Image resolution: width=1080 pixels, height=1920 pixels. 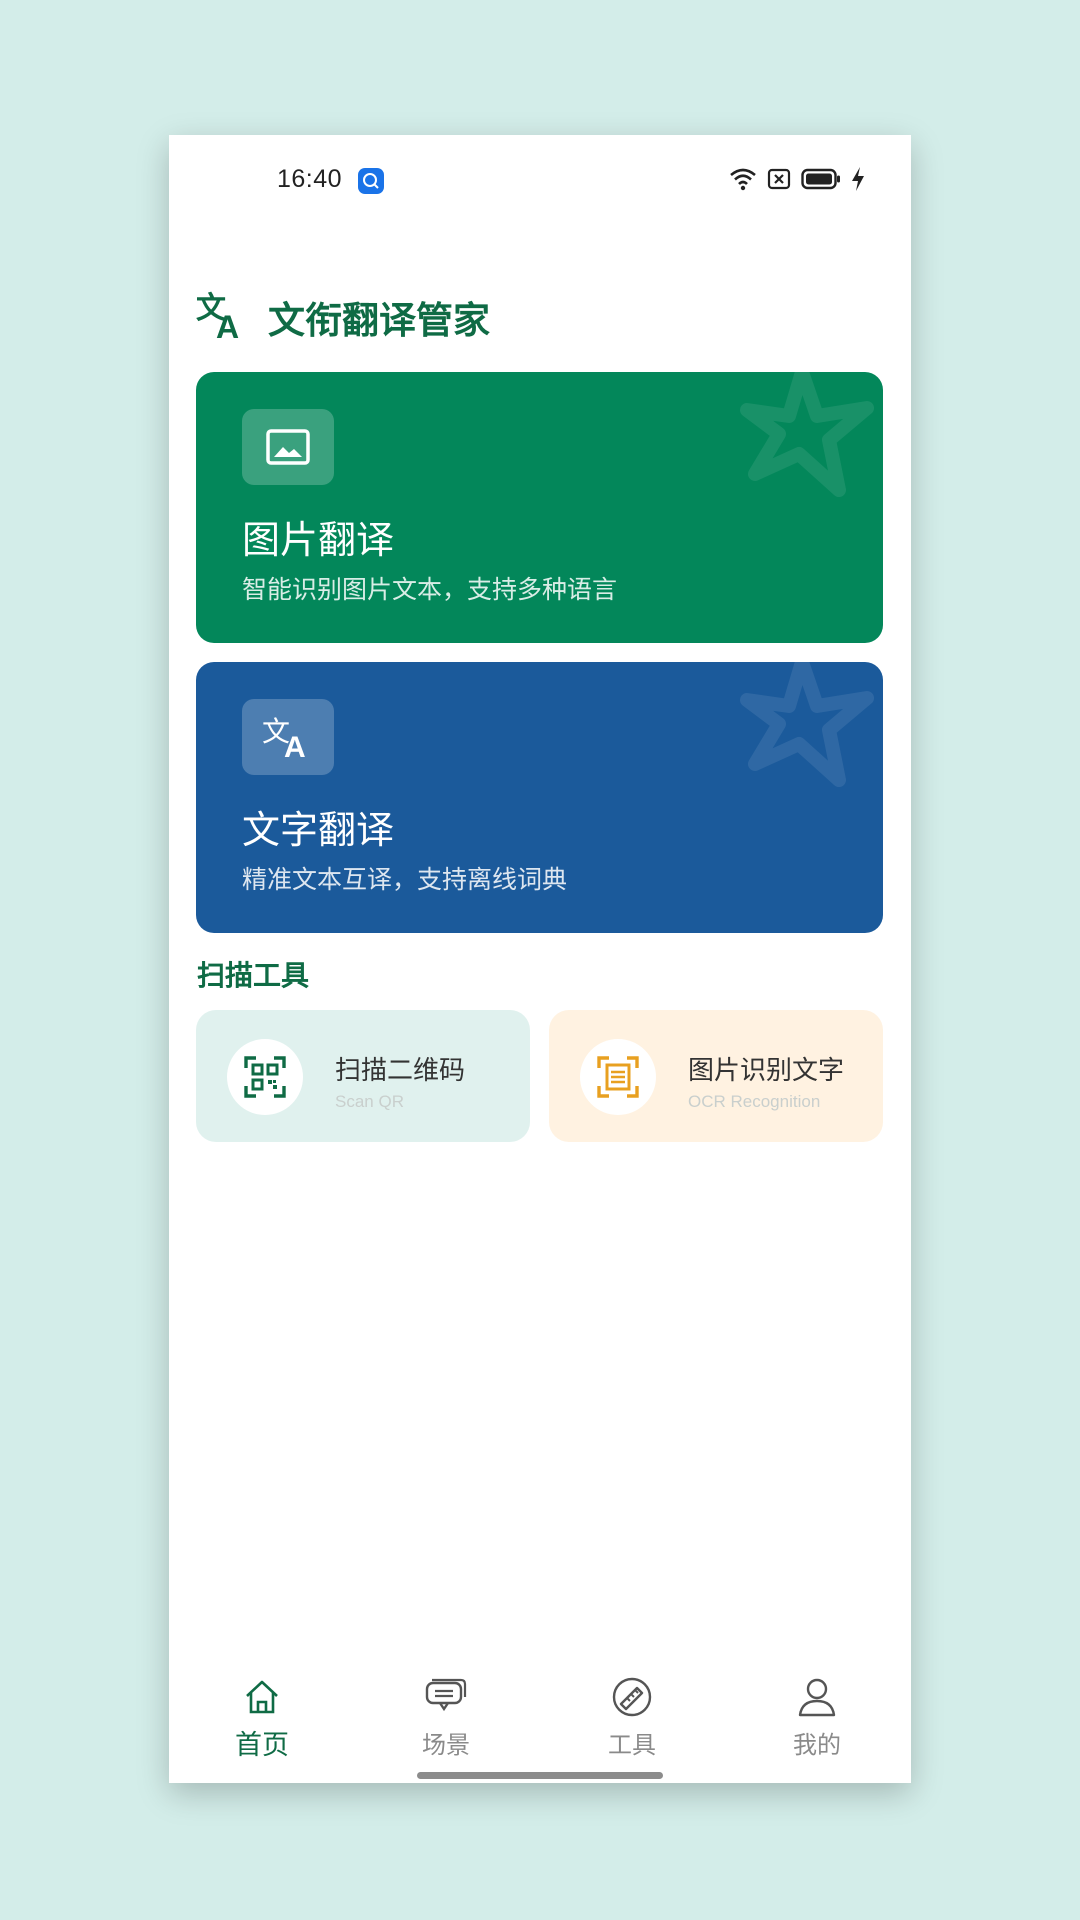 I want to click on card-subtitle: 智能识别图片文本，支持多种语言, so click(x=430, y=589).